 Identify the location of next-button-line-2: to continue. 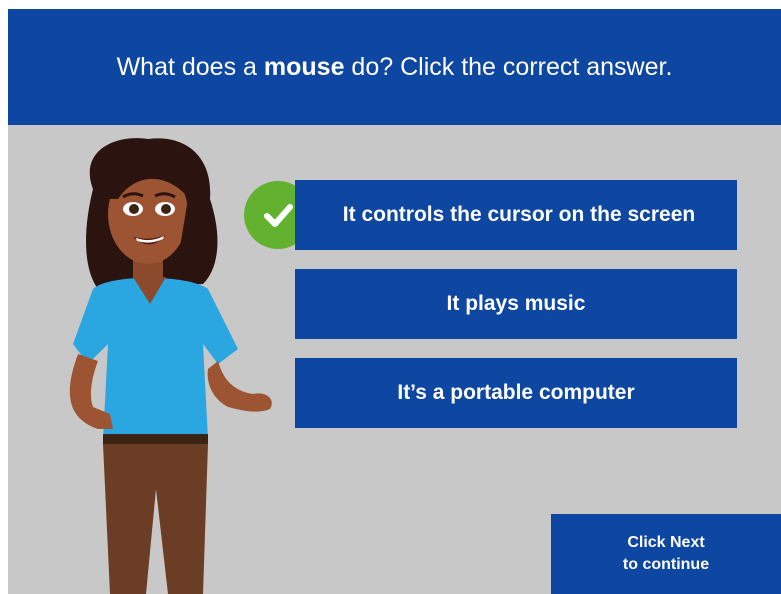
(666, 564).